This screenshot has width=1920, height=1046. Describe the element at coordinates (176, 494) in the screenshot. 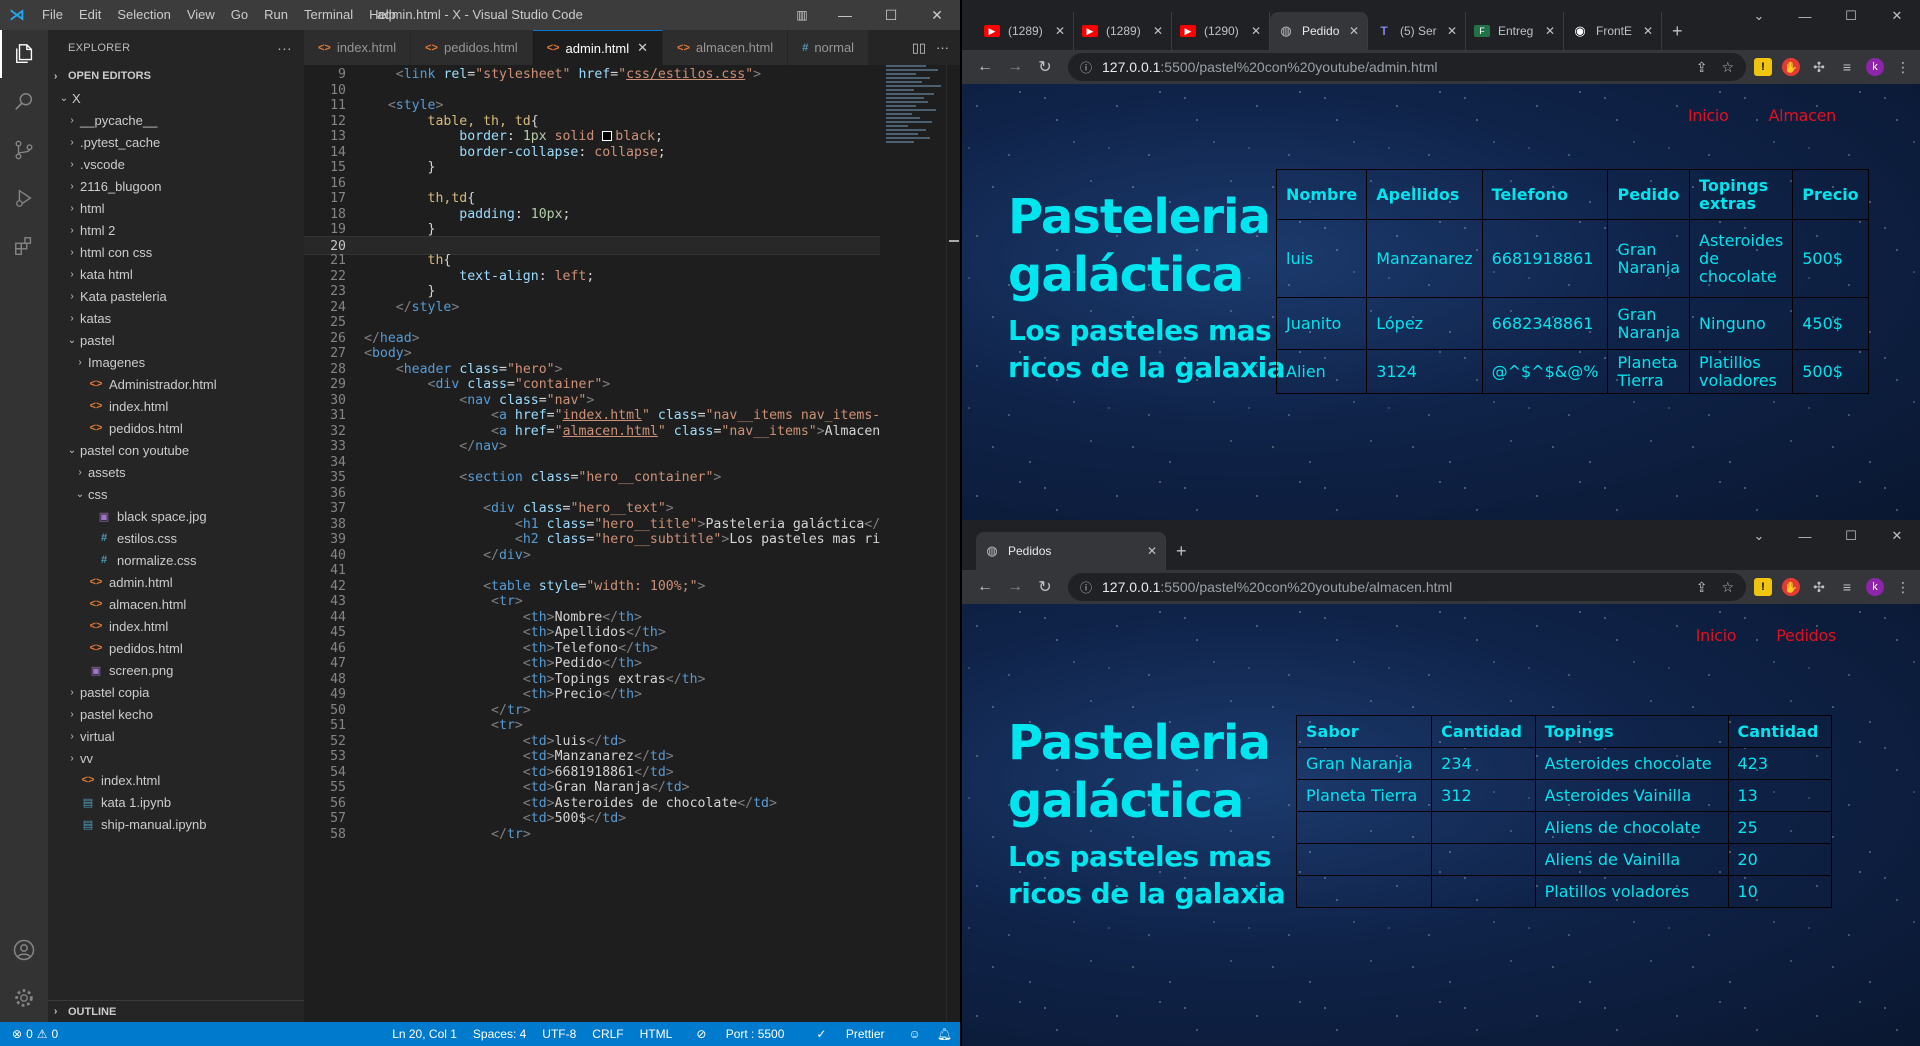

I see `tree-folder: ⌄ css` at that location.